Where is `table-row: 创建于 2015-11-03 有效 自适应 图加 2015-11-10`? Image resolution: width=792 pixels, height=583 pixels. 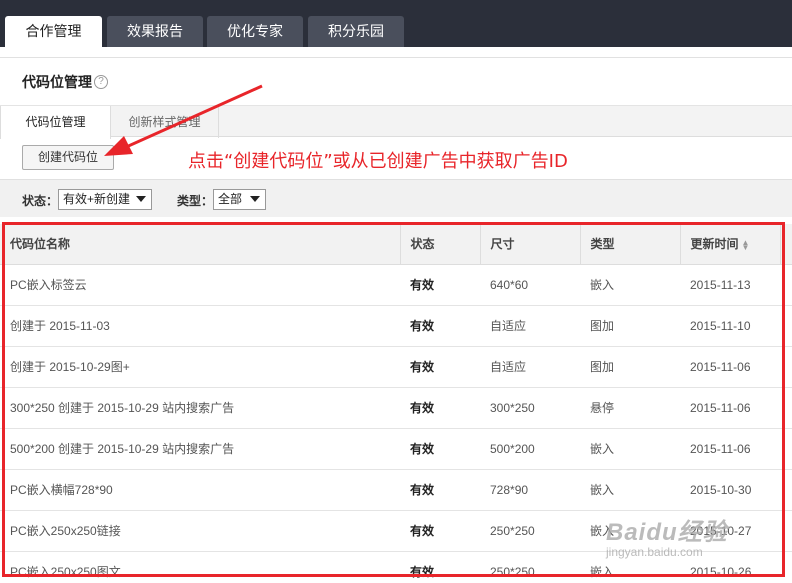 table-row: 创建于 2015-11-03 有效 自适应 图加 2015-11-10 is located at coordinates (396, 326).